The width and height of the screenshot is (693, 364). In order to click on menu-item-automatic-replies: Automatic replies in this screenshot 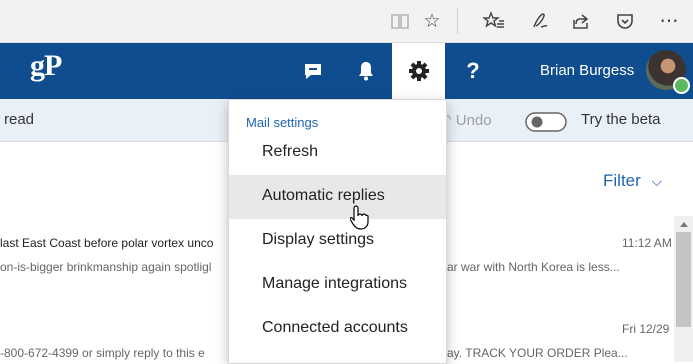, I will do `click(337, 197)`.